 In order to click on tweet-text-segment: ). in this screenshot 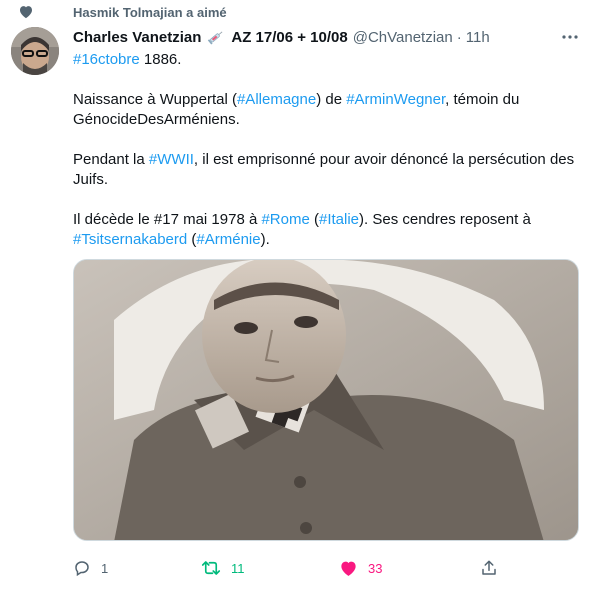, I will do `click(265, 239)`.